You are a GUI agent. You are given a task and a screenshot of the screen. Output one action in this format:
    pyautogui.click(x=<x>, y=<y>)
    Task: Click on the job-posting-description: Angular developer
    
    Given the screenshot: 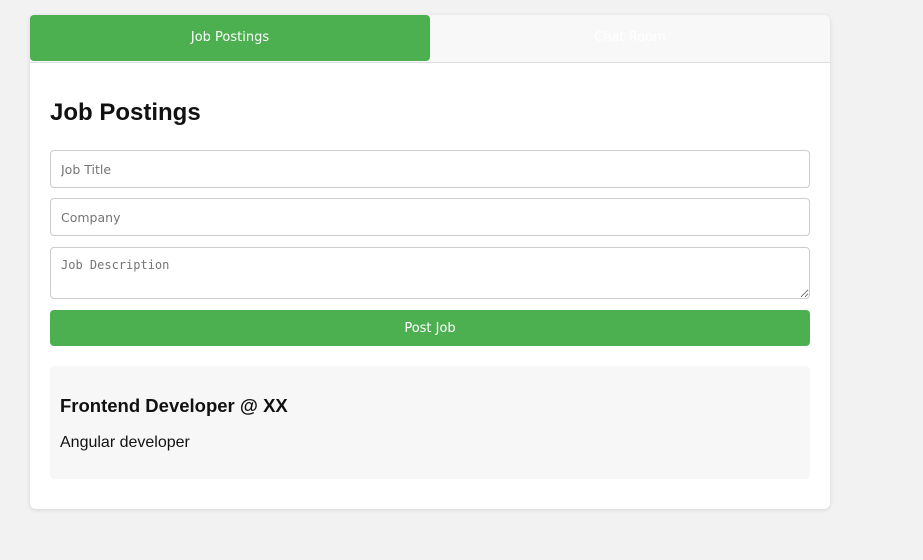 What is the action you would take?
    pyautogui.click(x=125, y=442)
    